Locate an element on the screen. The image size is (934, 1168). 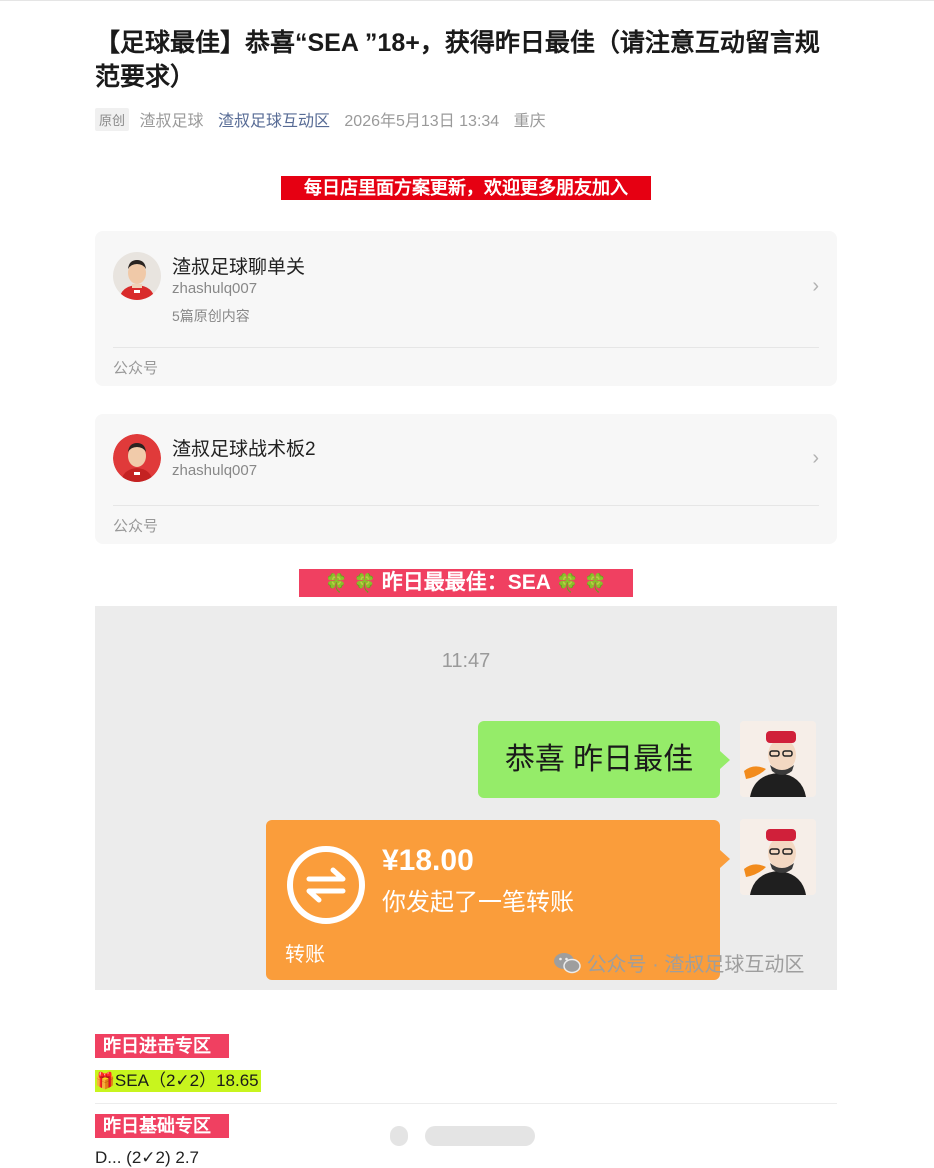
chat-message-bubble: 恭喜 昨日最佳 is located at coordinates (604, 759).